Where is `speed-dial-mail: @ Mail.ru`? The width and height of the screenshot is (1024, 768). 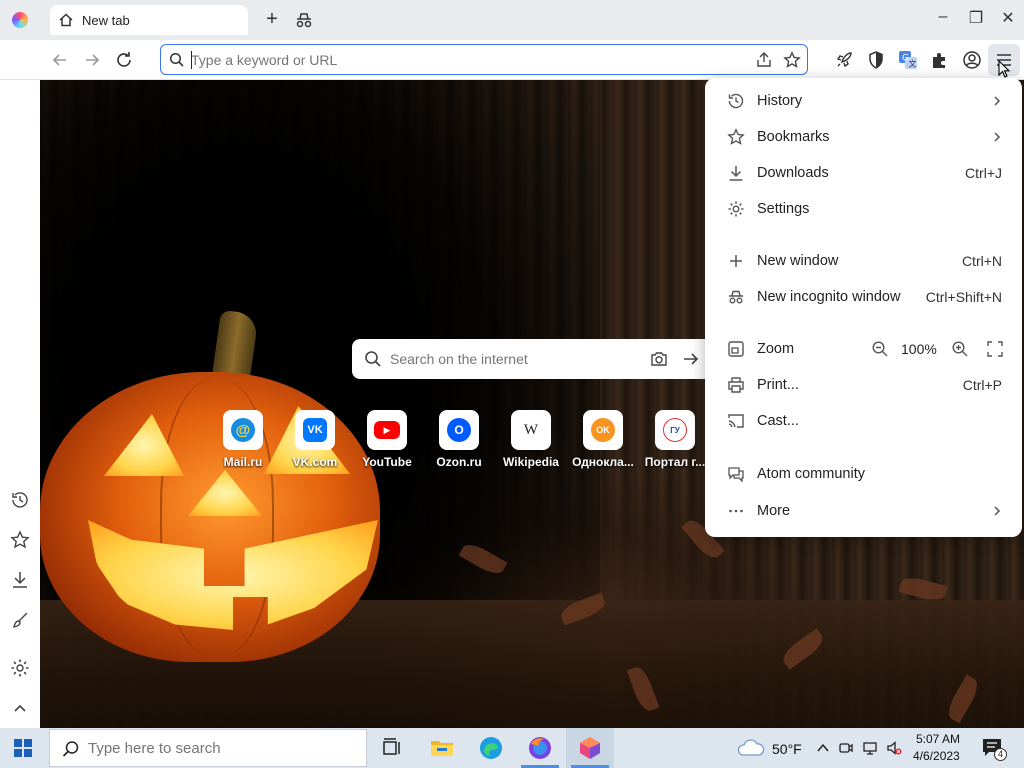 speed-dial-mail: @ Mail.ru is located at coordinates (243, 439).